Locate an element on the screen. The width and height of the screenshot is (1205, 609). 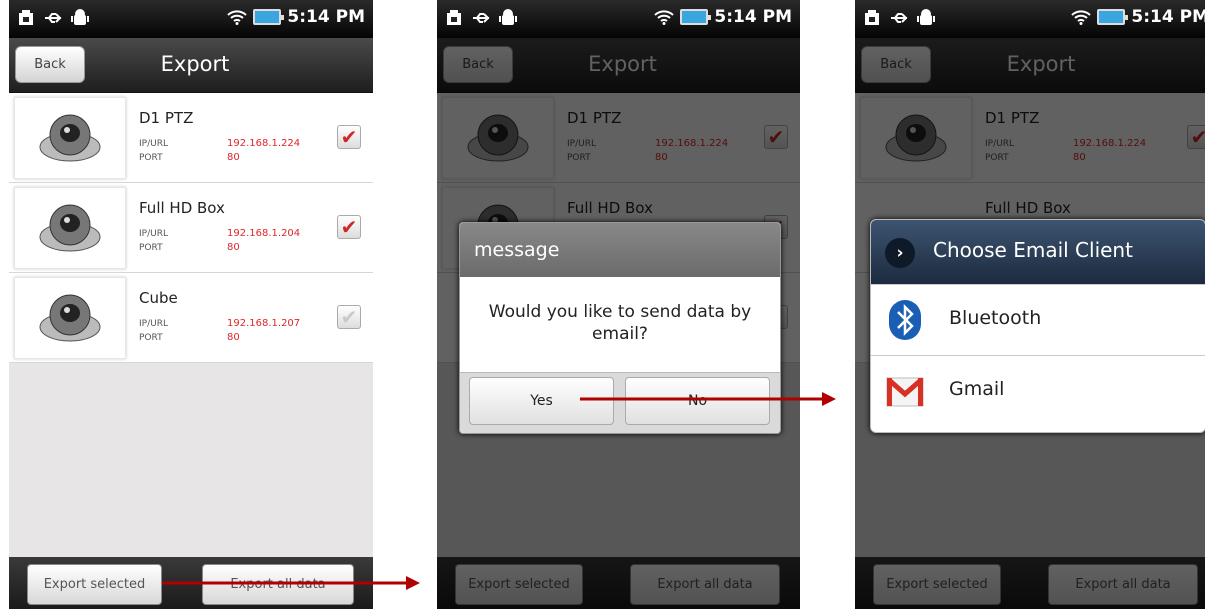
chooser-option-gmail: Gmail is located at coordinates (1038, 390).